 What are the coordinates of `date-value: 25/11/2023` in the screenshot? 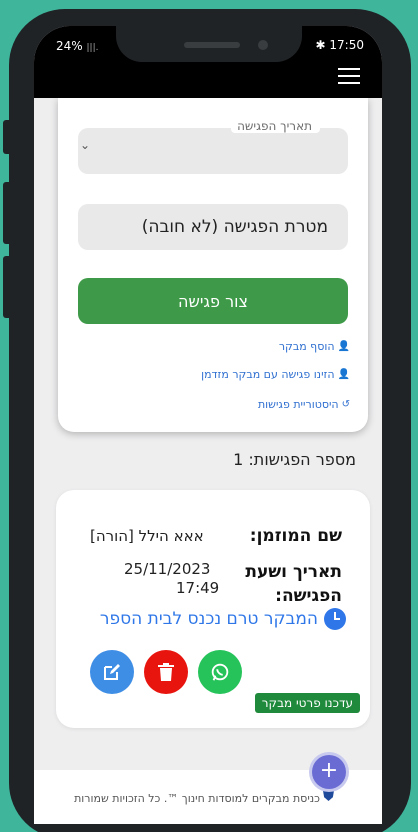 It's located at (167, 569).